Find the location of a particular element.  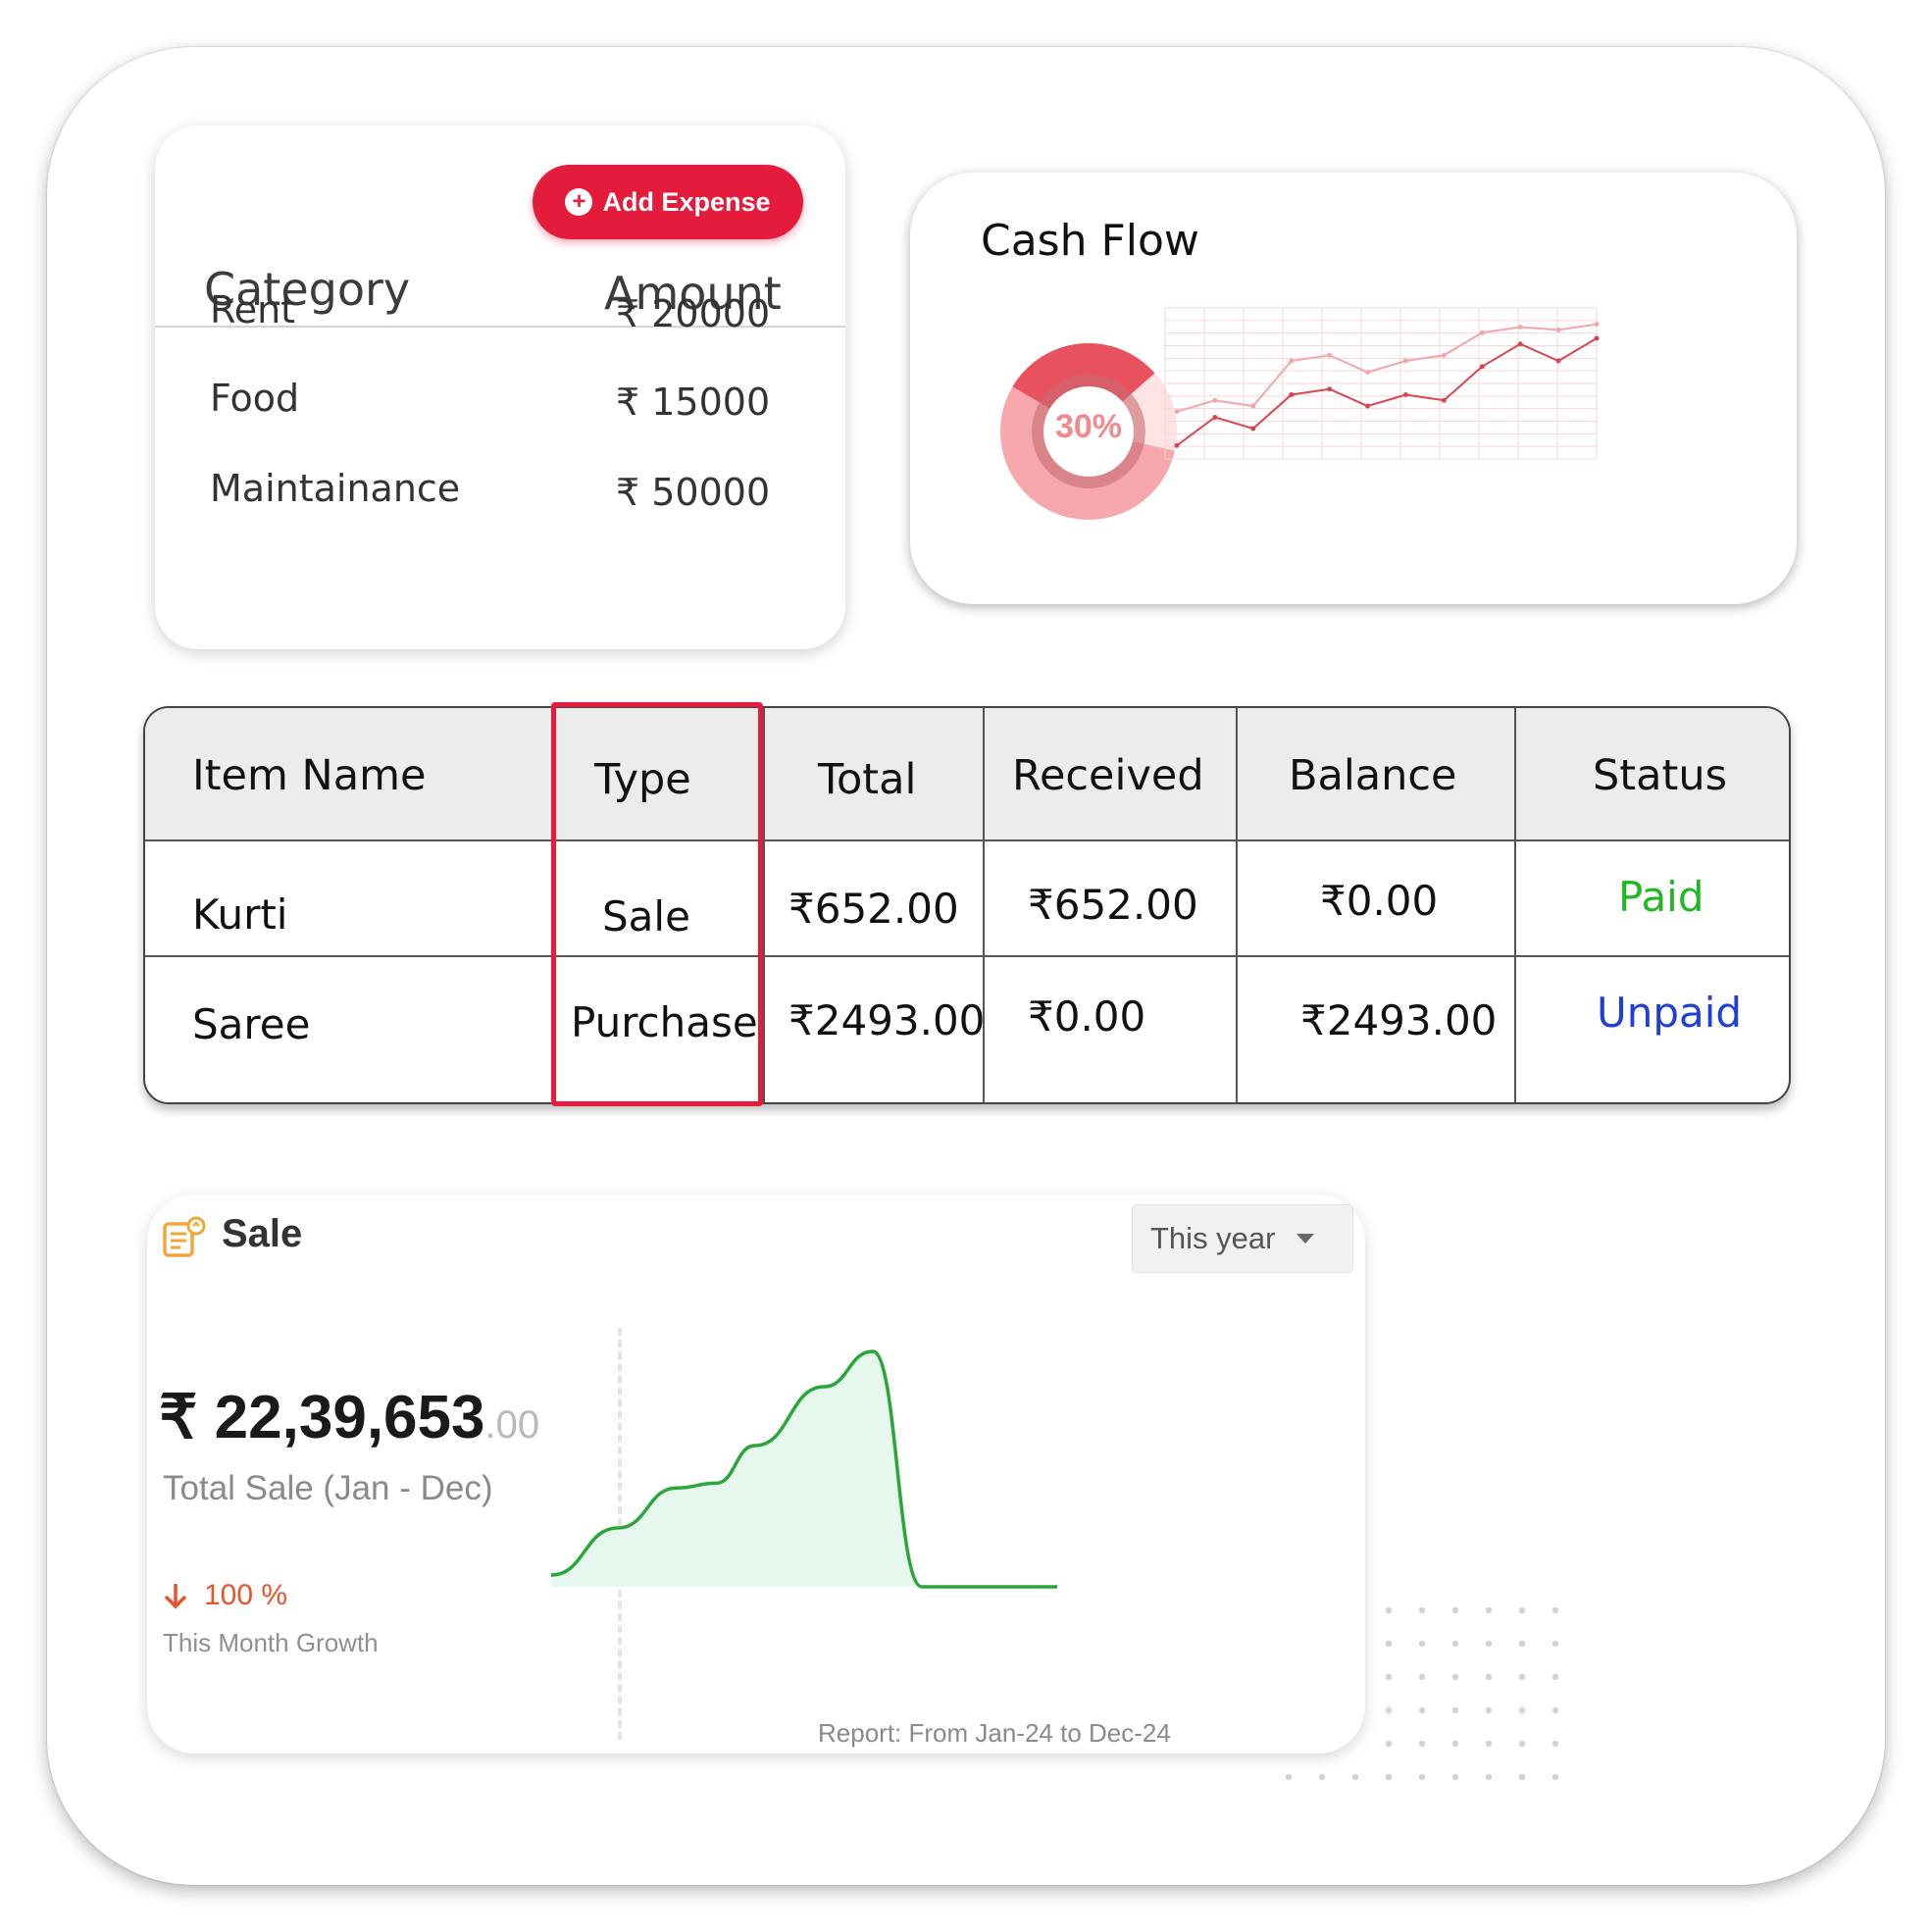

expense-category: Maintainance is located at coordinates (335, 489).